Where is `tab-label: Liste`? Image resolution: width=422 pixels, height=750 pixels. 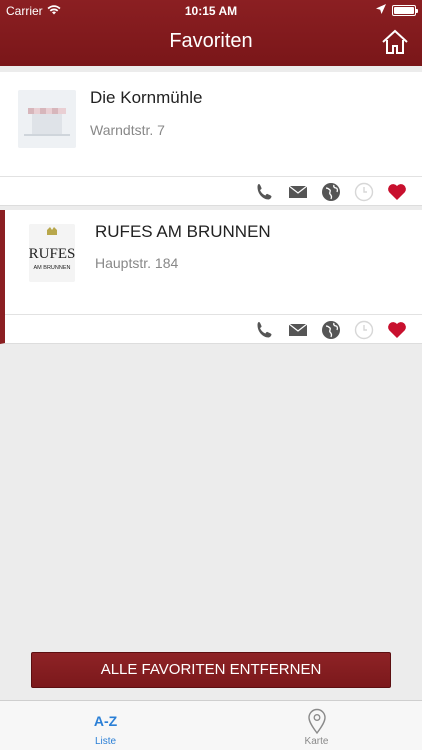
tab-label: Liste is located at coordinates (105, 741).